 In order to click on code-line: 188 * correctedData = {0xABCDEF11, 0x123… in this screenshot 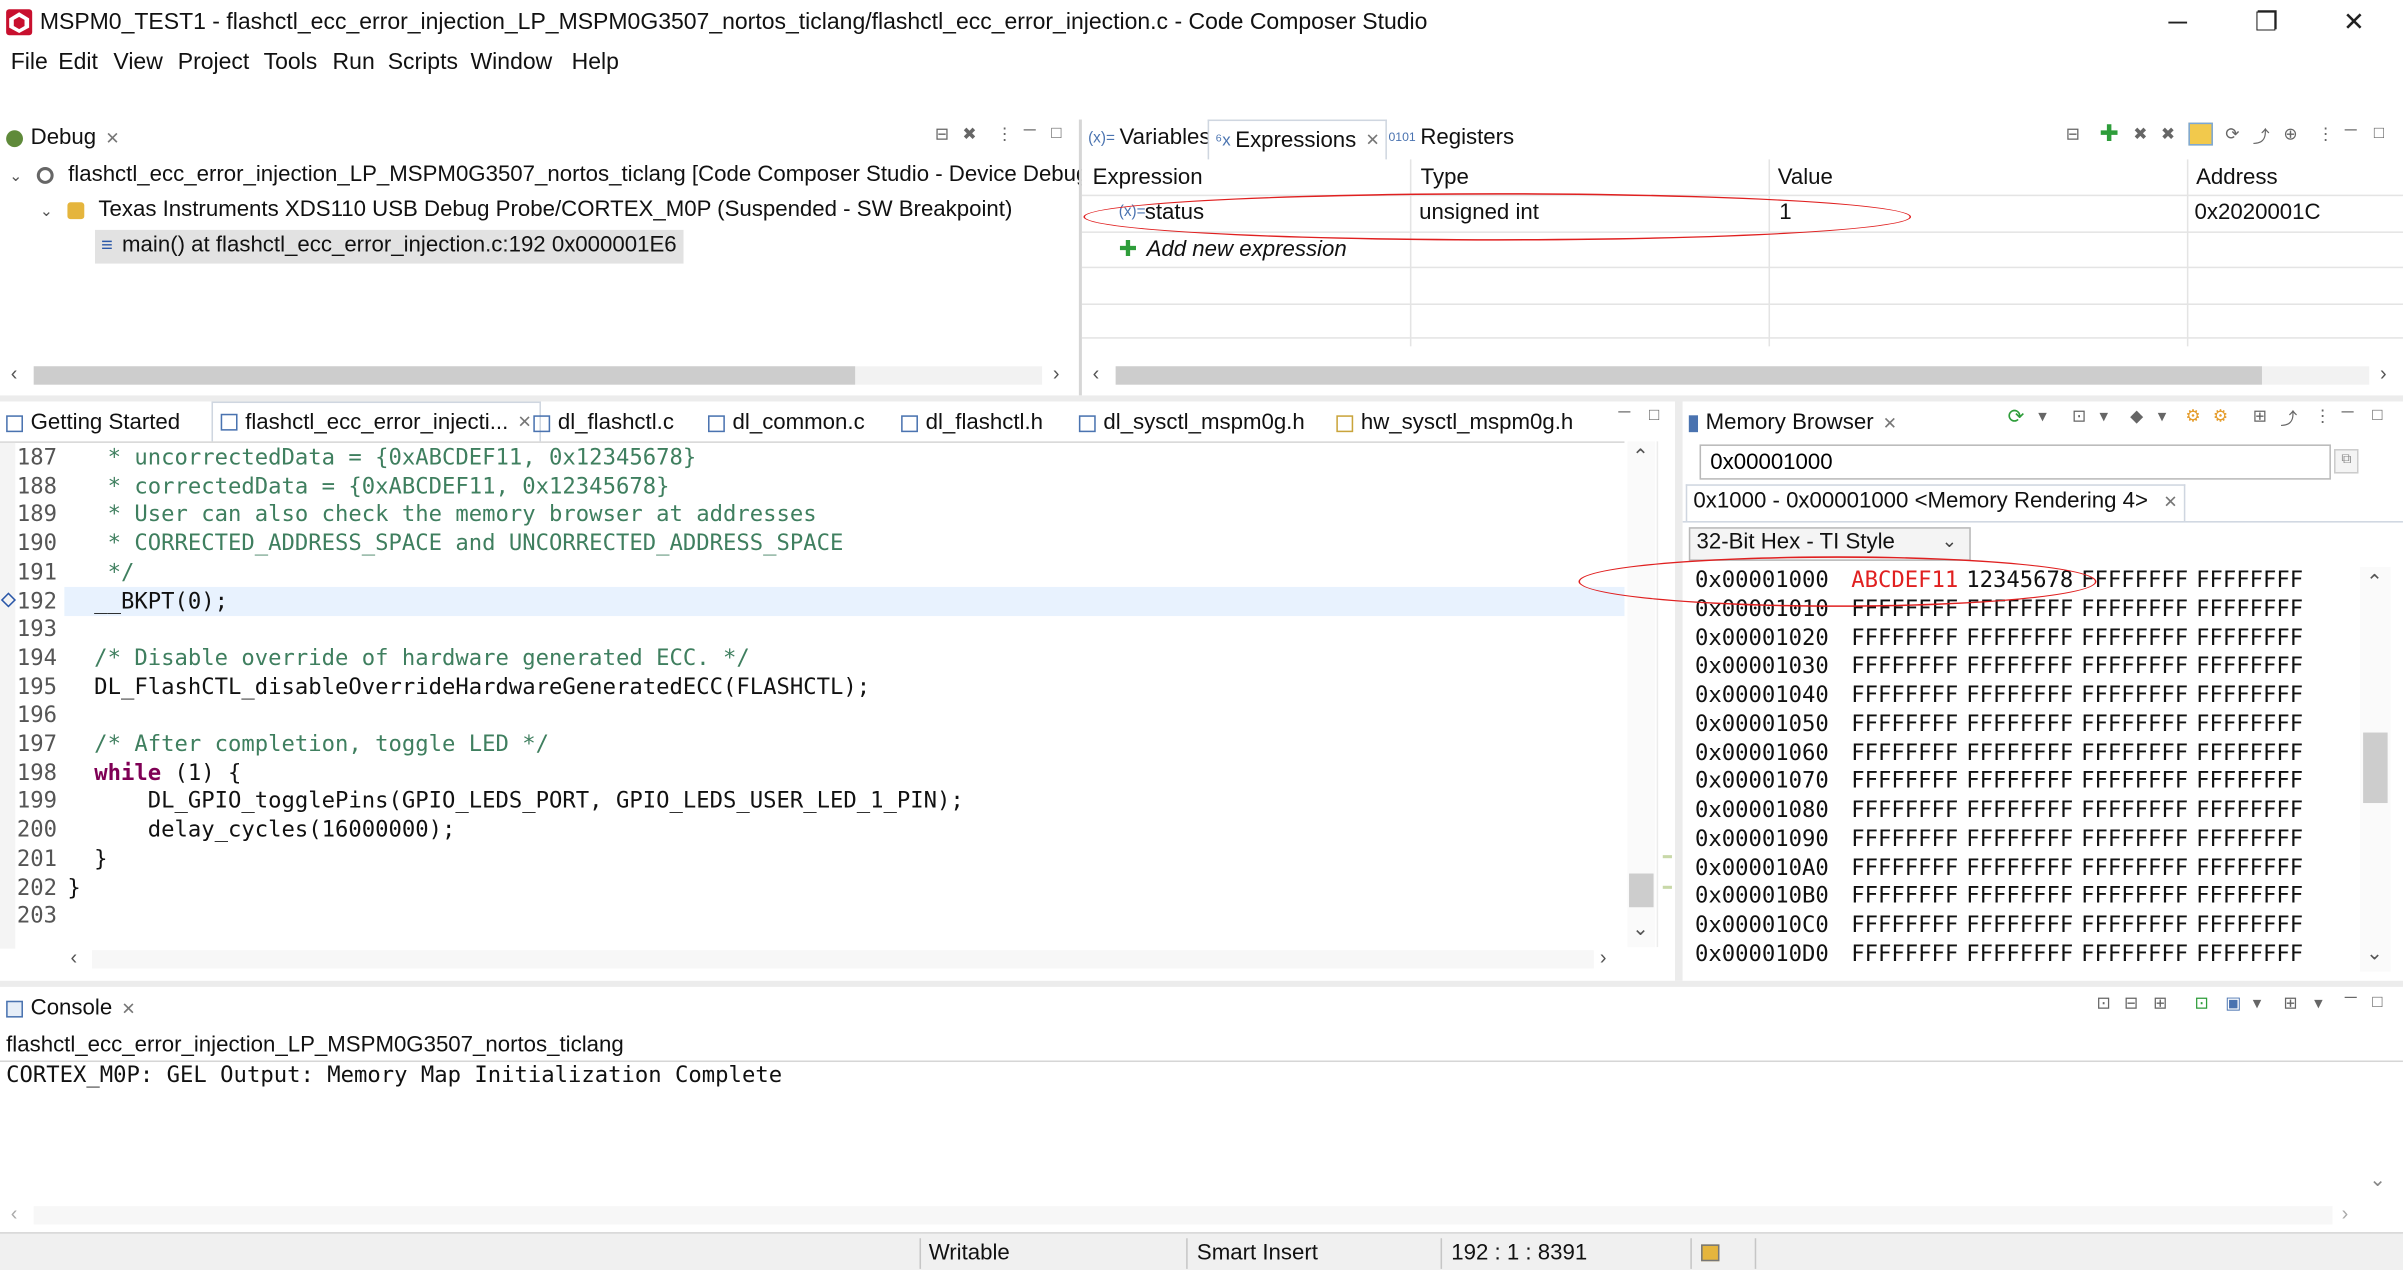, I will do `click(812, 489)`.